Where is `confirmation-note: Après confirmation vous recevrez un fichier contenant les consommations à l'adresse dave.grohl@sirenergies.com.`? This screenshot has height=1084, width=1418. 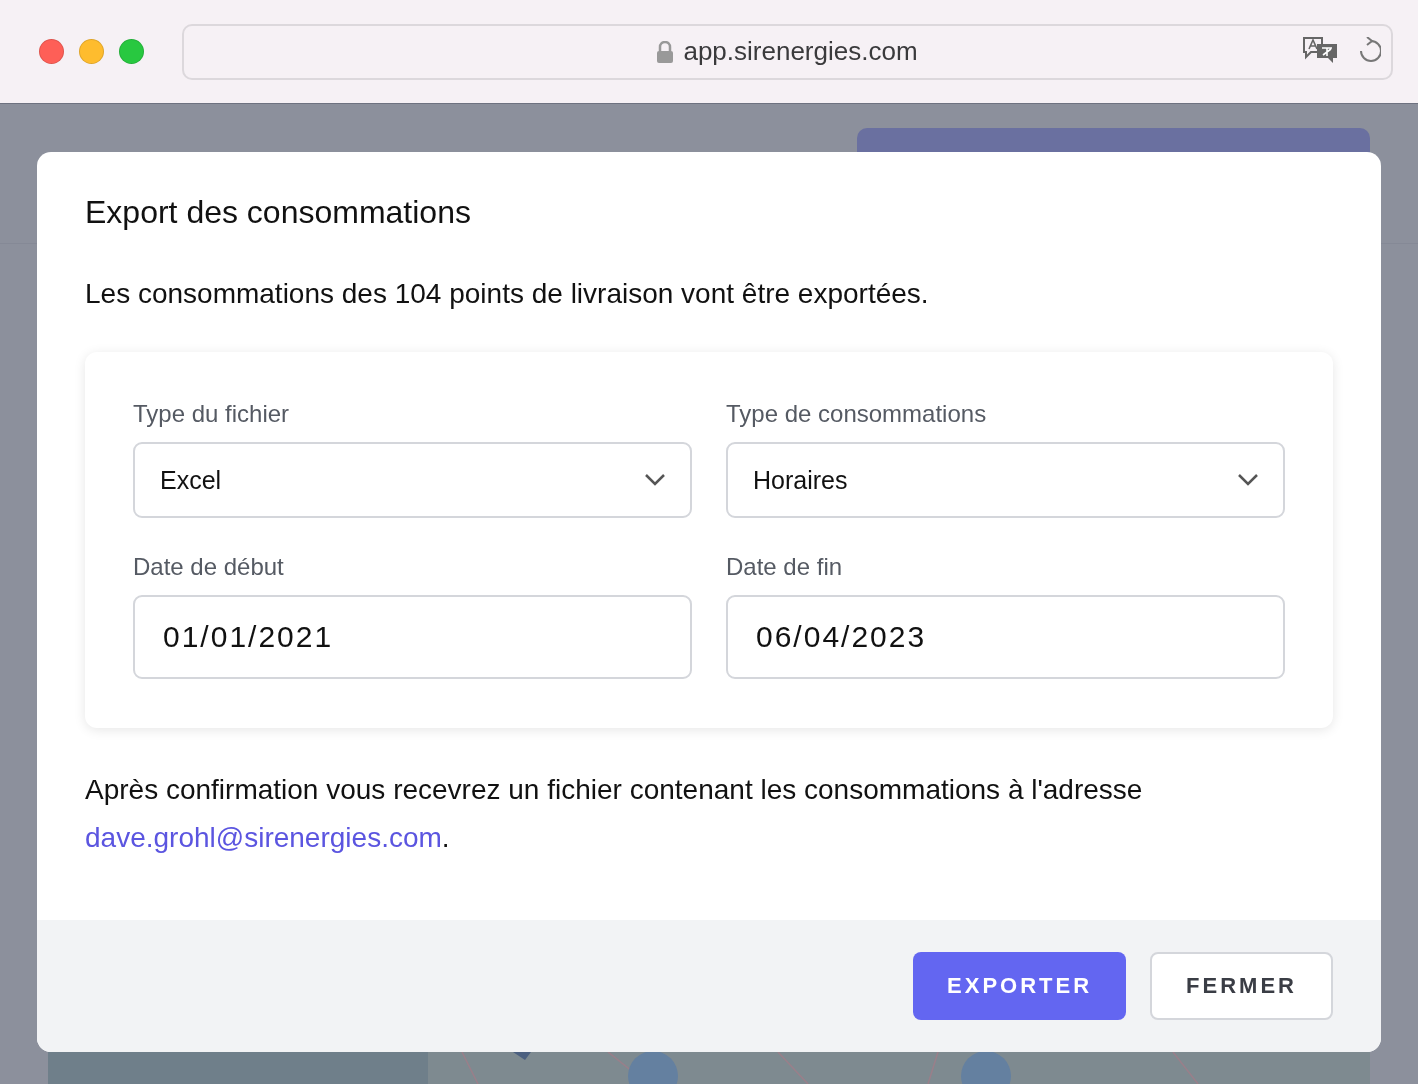
confirmation-note: Après confirmation vous recevrez un fichier contenant les consommations à l'adresse dave.grohl@sirenergies.com. is located at coordinates (614, 814).